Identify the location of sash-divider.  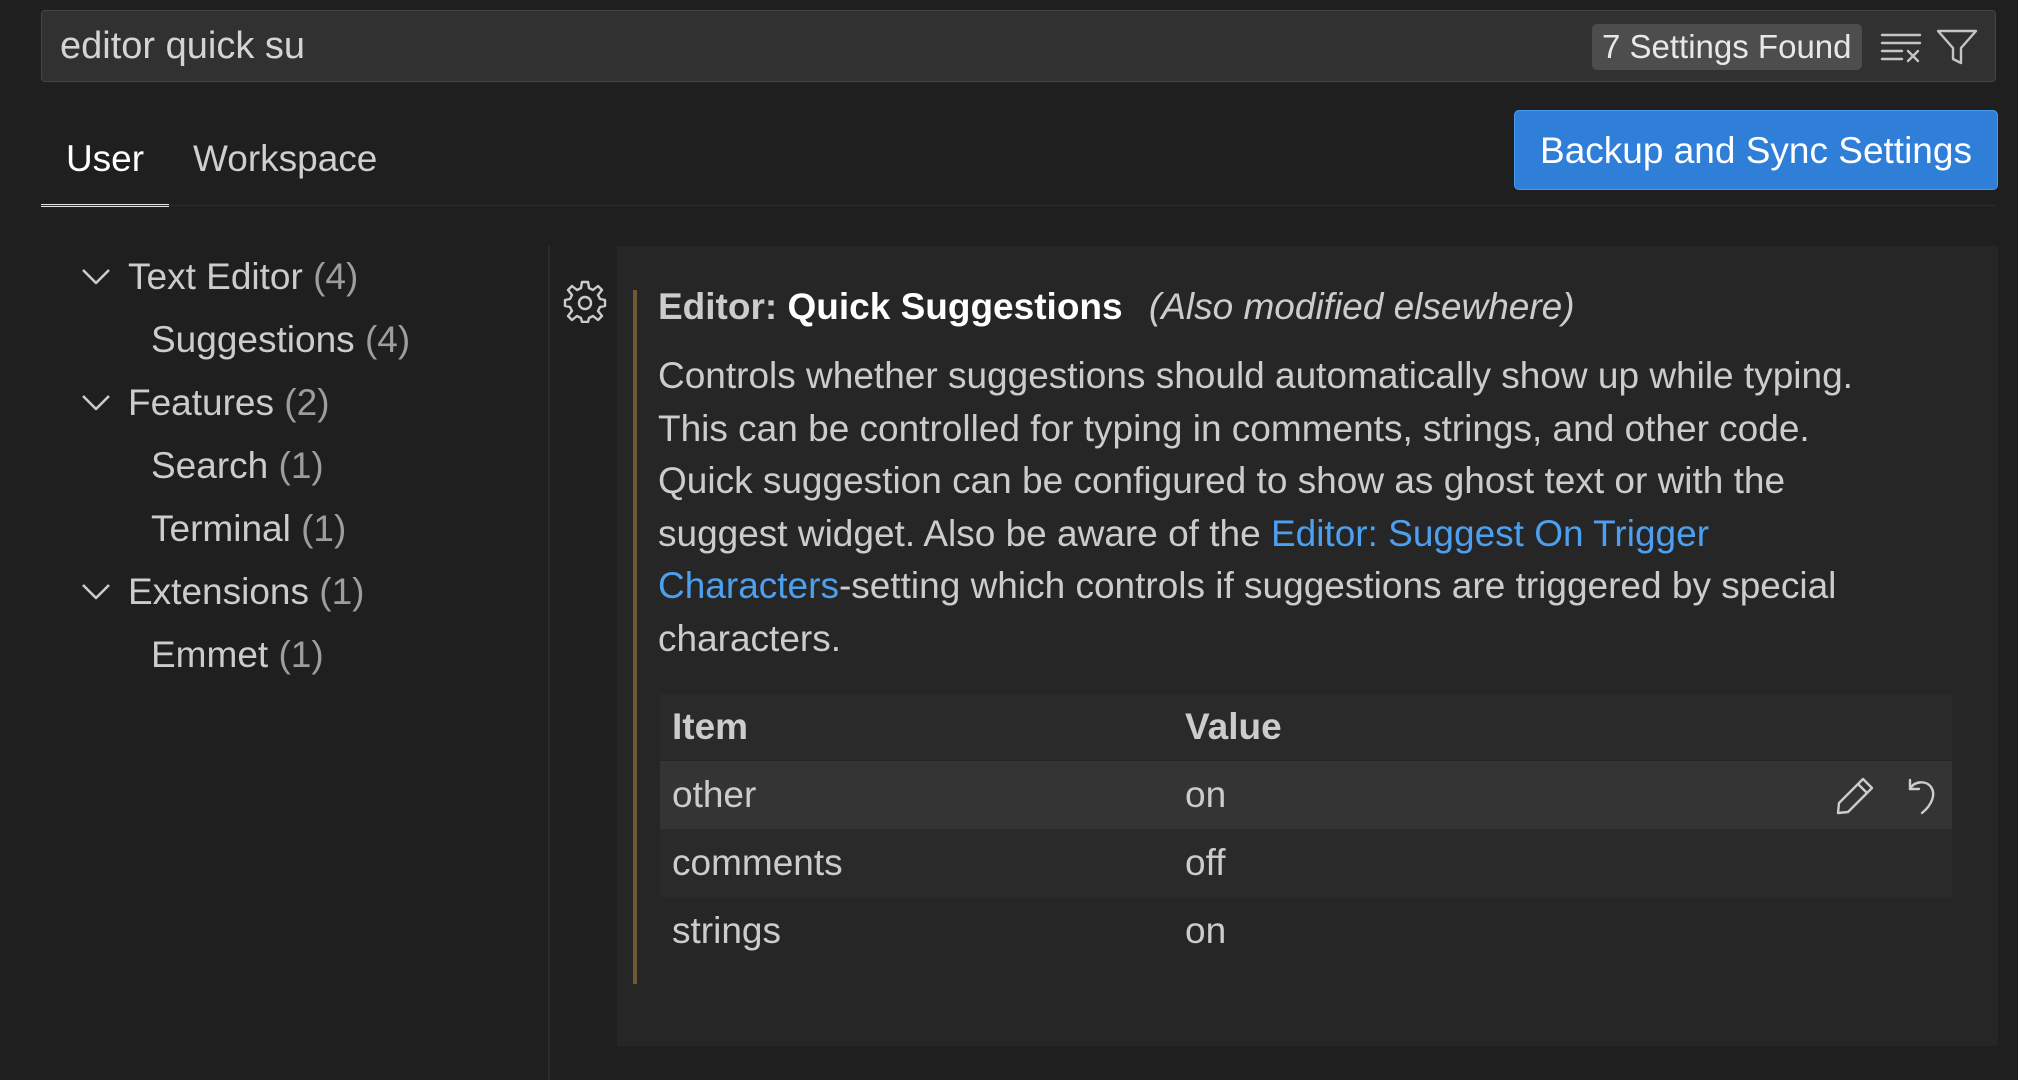
(549, 663).